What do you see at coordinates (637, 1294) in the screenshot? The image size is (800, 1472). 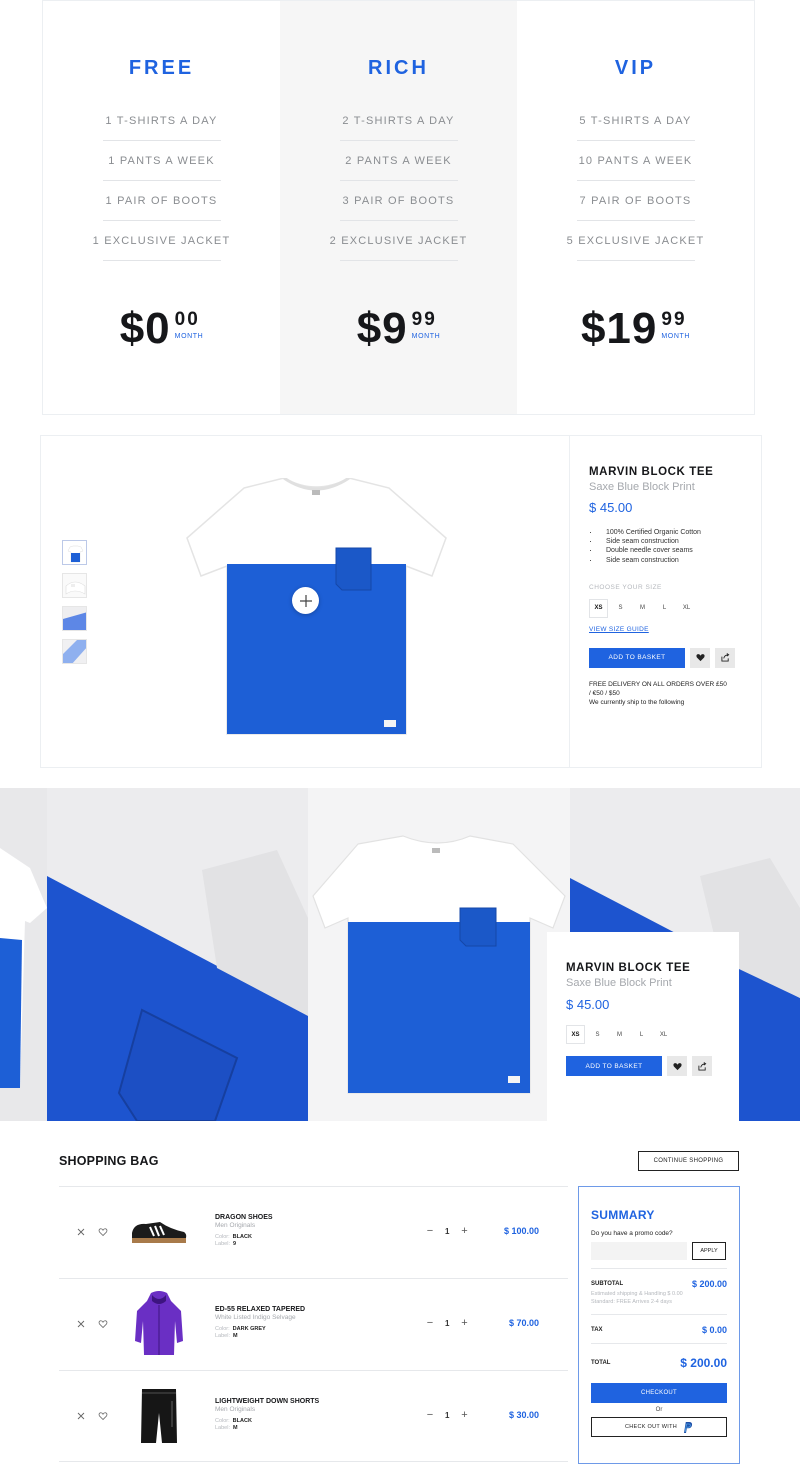 I see `shipping-note-line: Estimated shipping & Handling $ 0.00` at bounding box center [637, 1294].